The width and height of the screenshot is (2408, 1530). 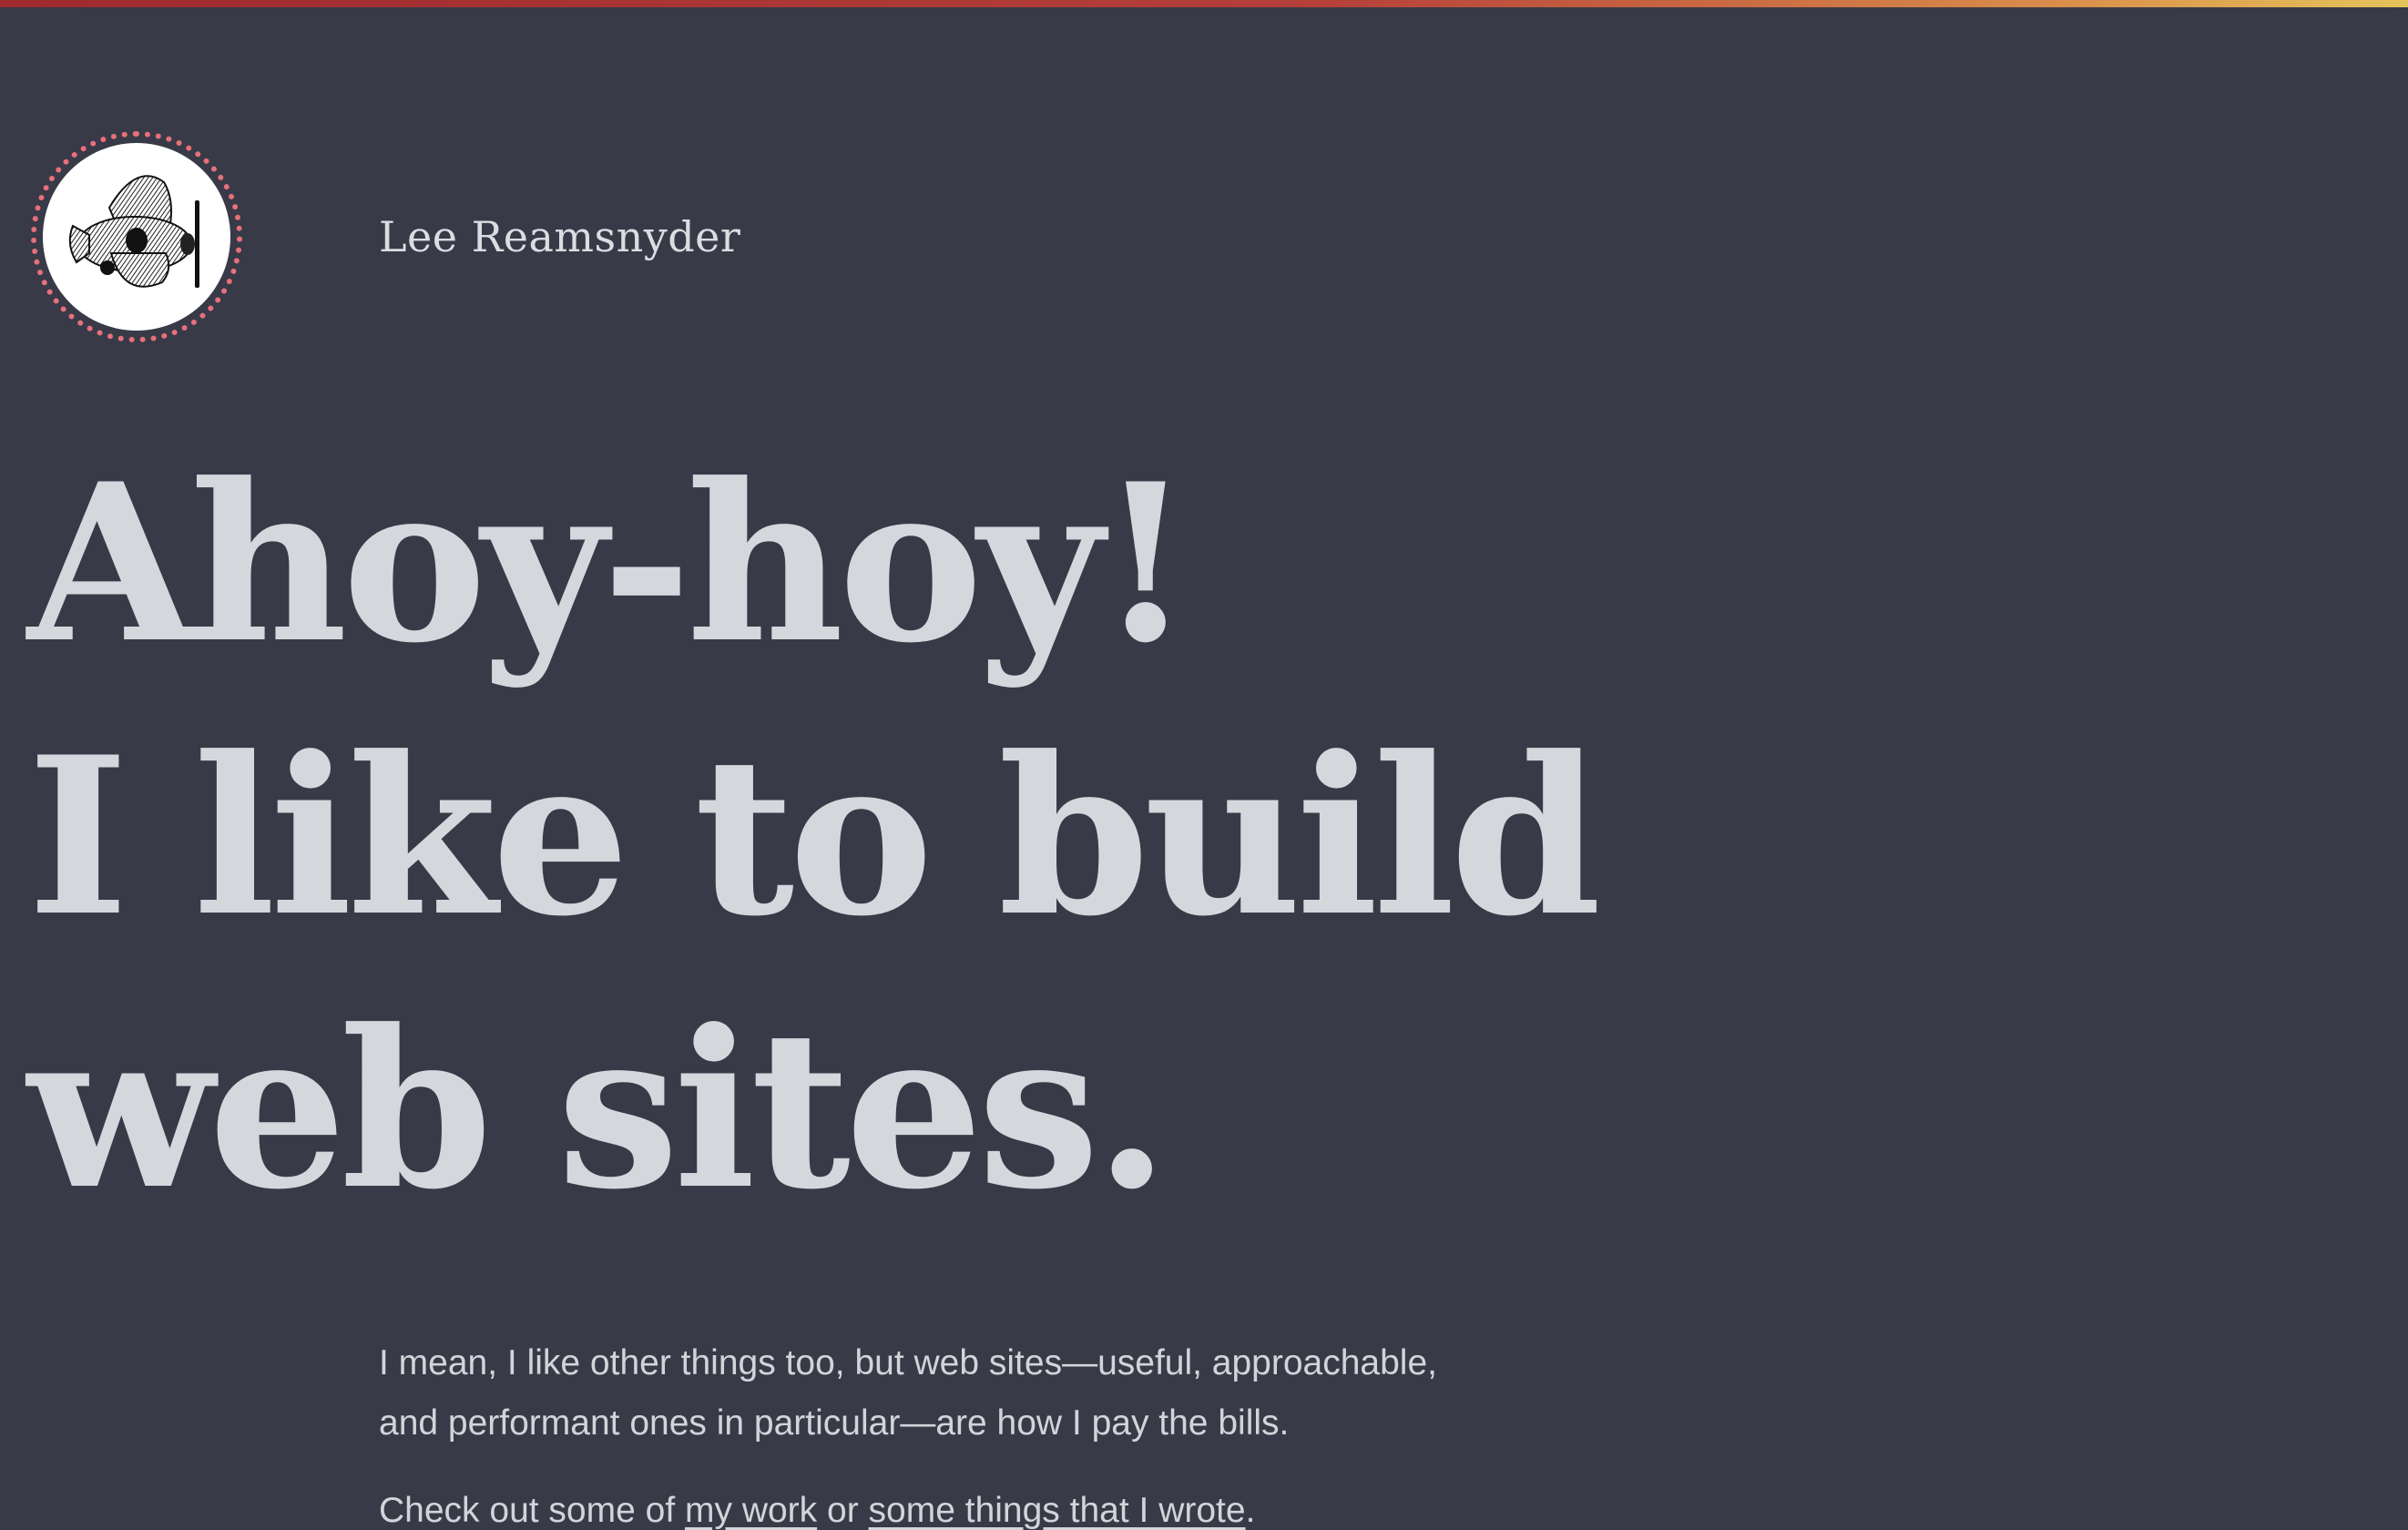 I want to click on site-logo-link, so click(x=136, y=236).